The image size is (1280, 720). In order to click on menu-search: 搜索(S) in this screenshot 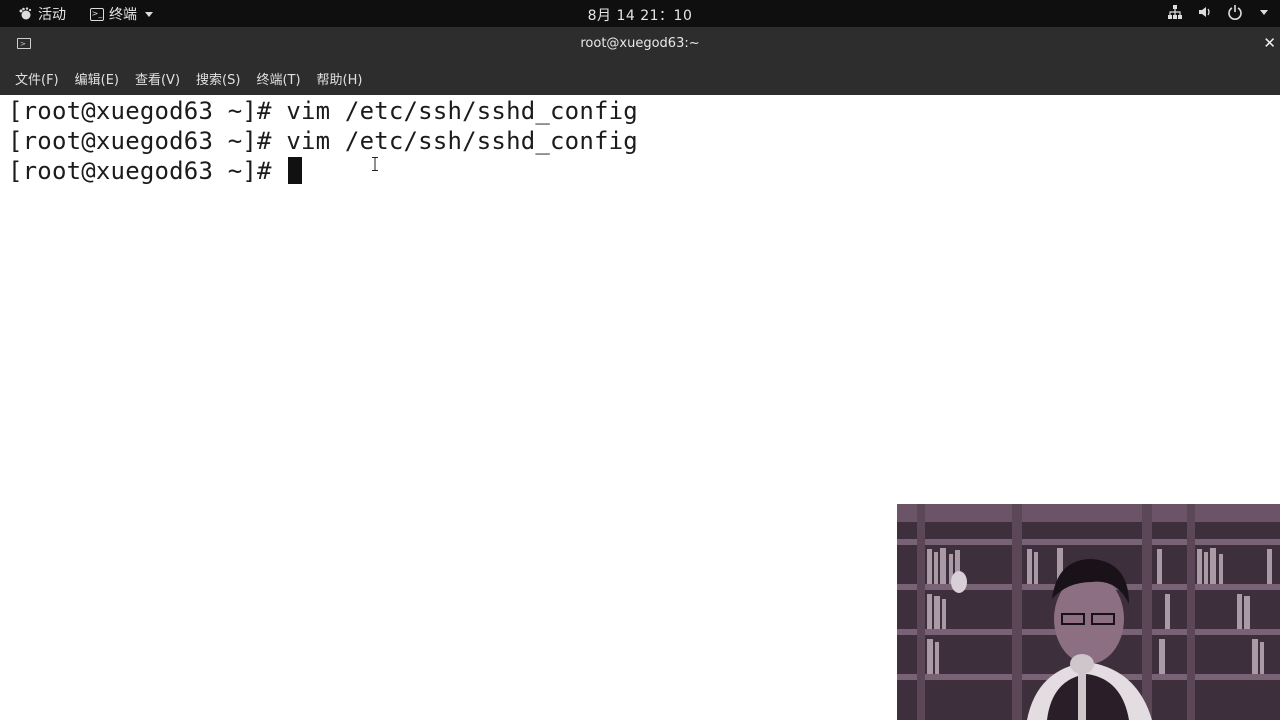, I will do `click(218, 78)`.